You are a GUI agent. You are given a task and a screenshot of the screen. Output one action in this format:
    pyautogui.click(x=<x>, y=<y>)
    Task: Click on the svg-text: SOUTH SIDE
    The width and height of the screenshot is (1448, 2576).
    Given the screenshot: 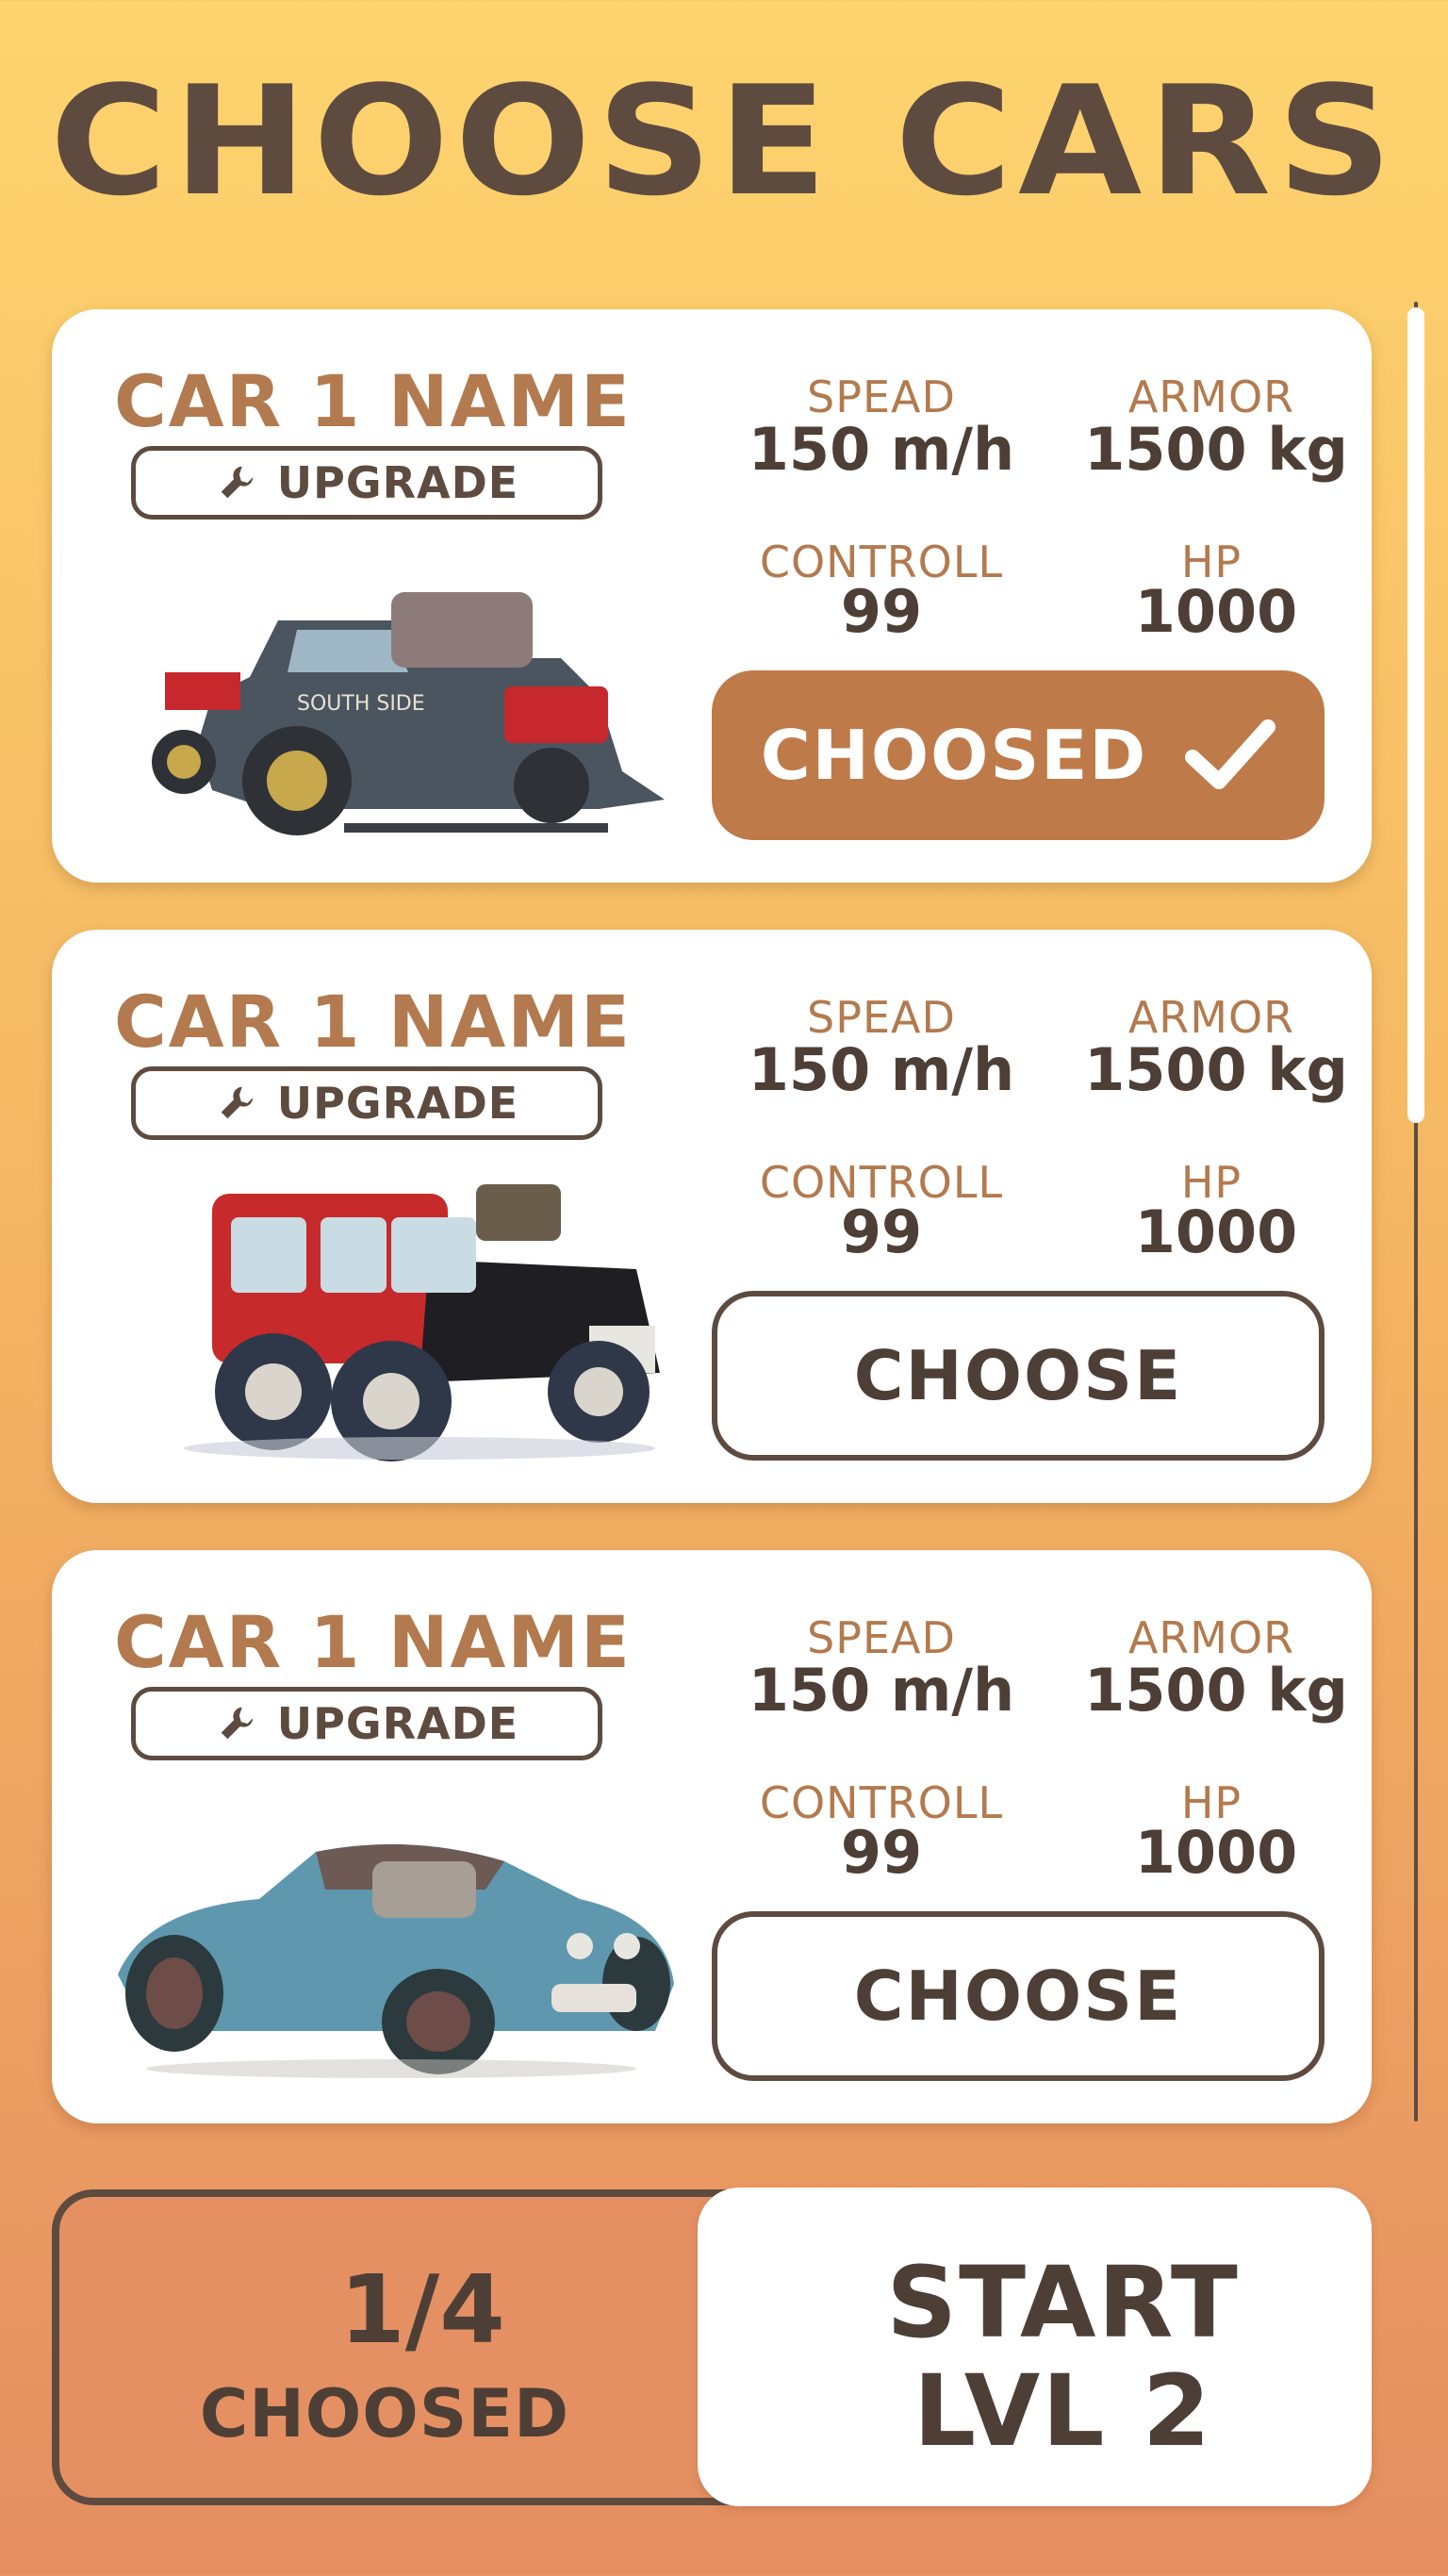 What is the action you would take?
    pyautogui.click(x=361, y=704)
    